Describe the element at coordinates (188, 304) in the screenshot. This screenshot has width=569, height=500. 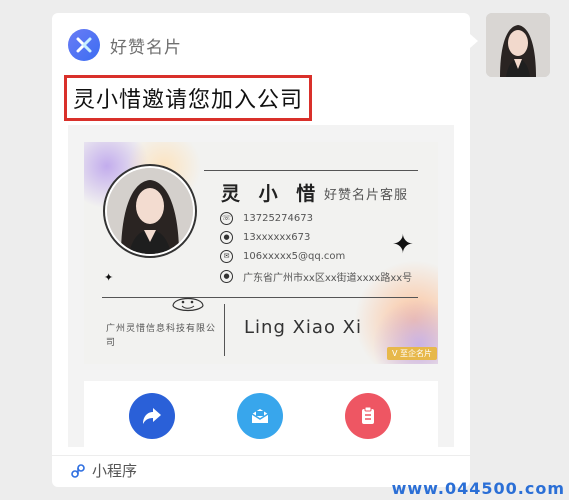
I see `smiley-icon` at that location.